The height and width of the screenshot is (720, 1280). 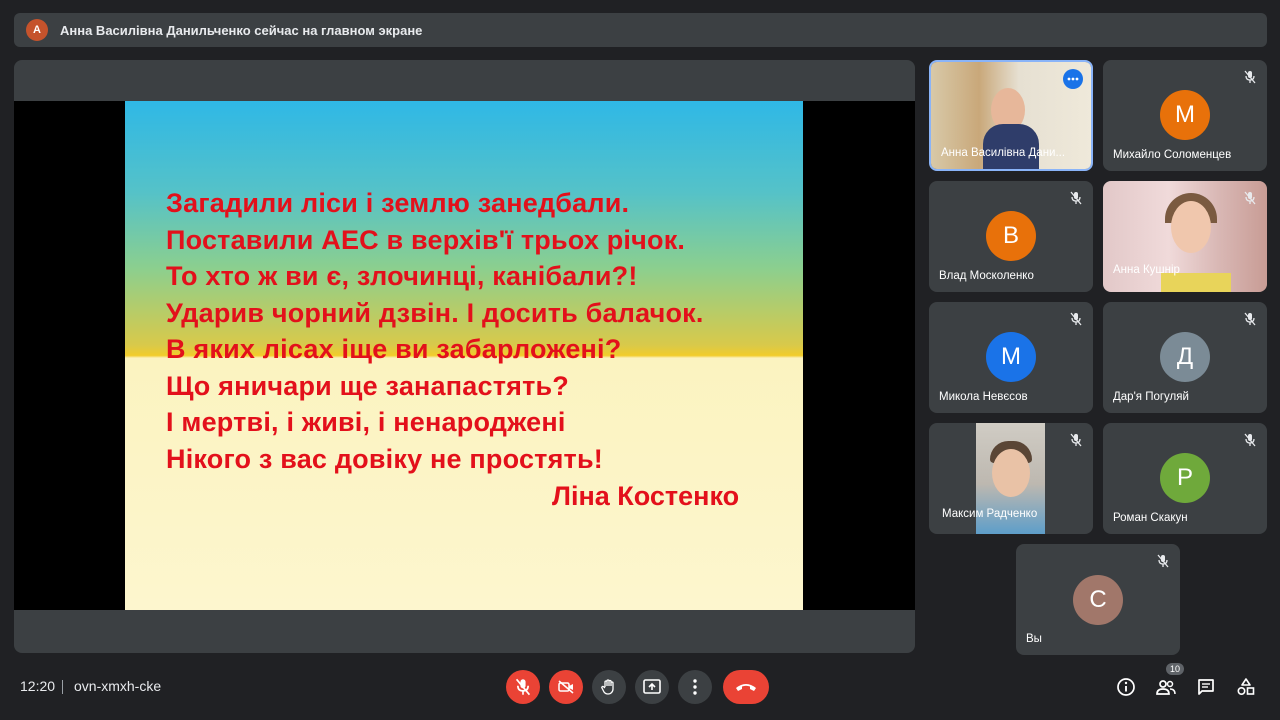 I want to click on meeting-time: 12:20, so click(x=38, y=686).